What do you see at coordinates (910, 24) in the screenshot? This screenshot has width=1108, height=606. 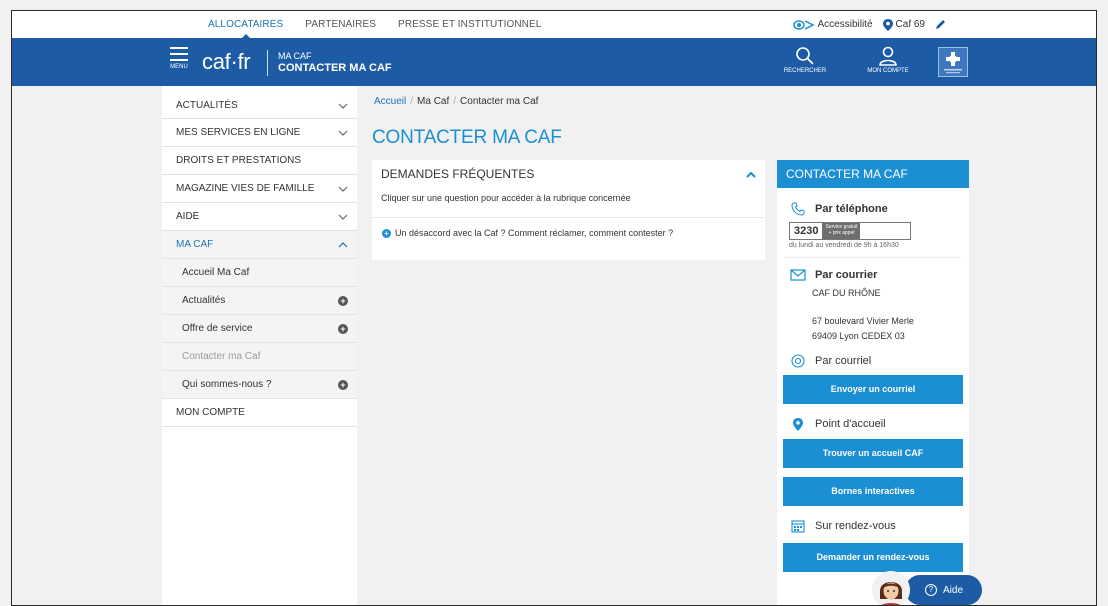 I see `location-label: Caf 69` at bounding box center [910, 24].